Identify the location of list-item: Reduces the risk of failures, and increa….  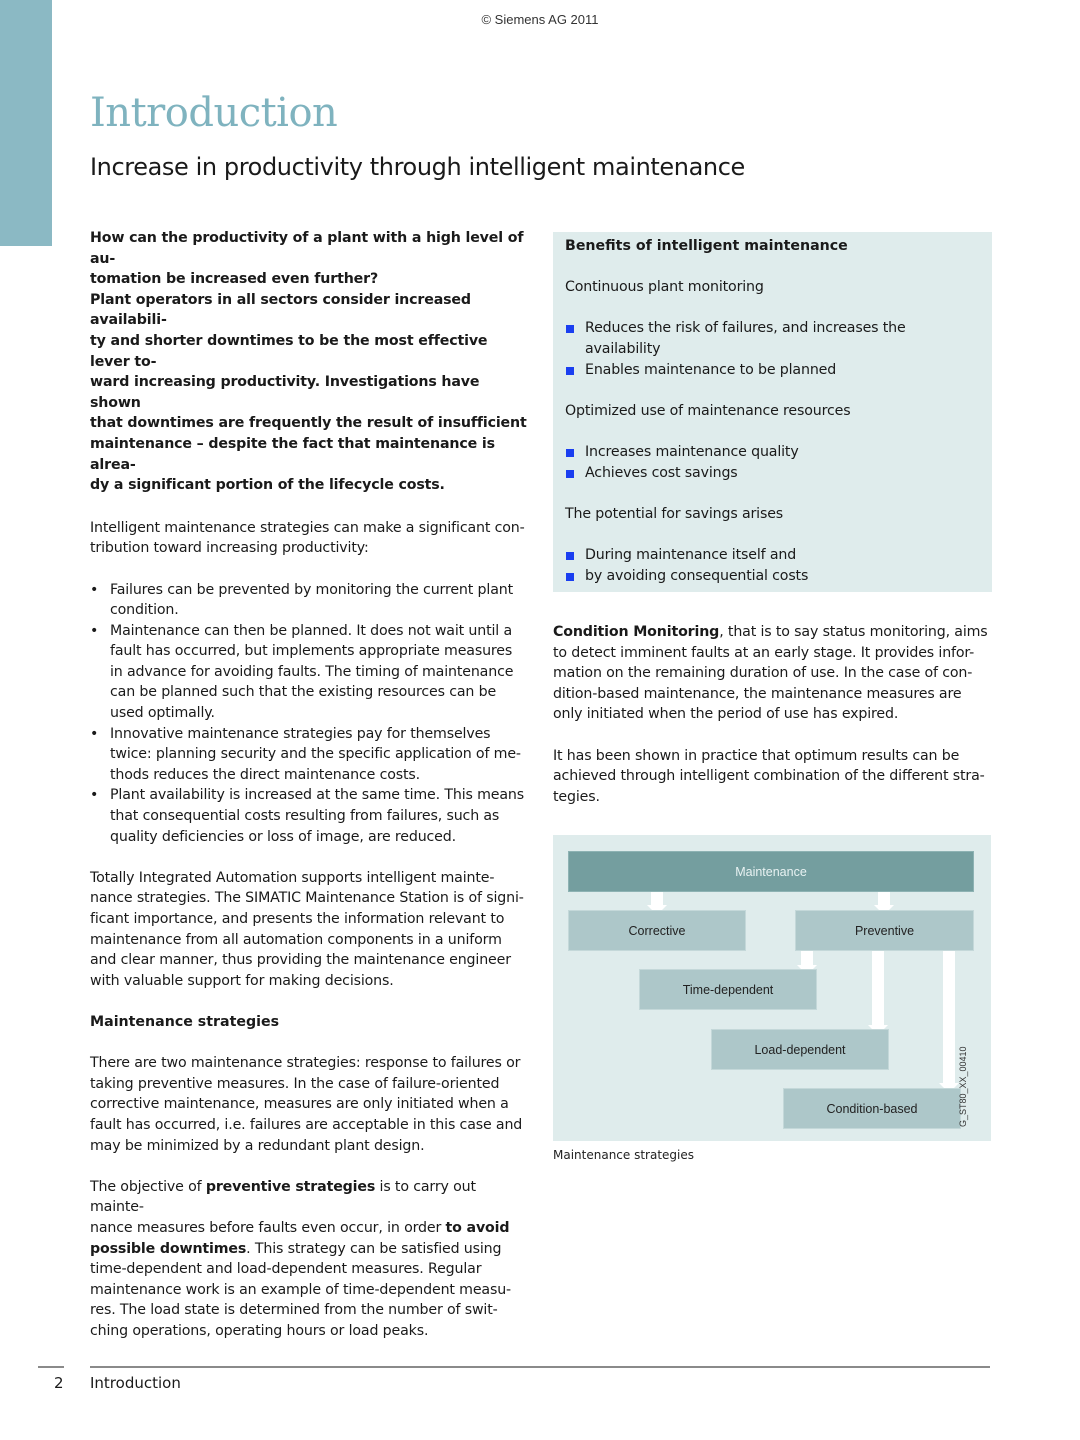
(772, 338).